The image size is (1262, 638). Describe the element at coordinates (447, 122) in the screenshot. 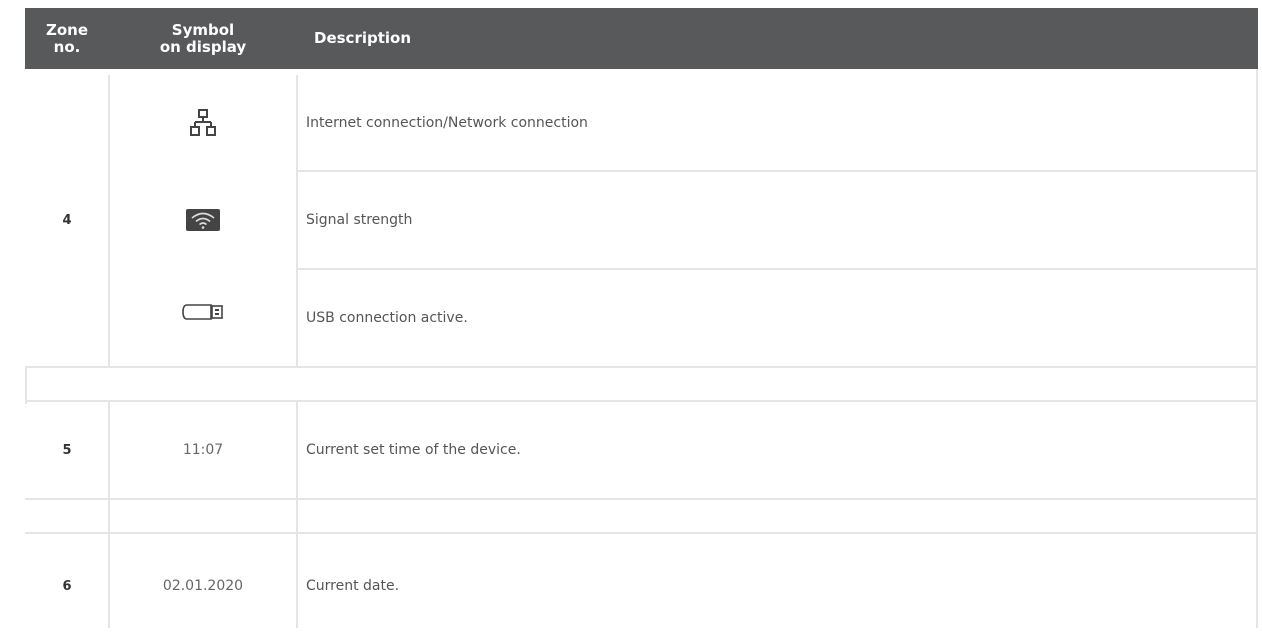

I see `row-description: Internet connection/Network connection` at that location.